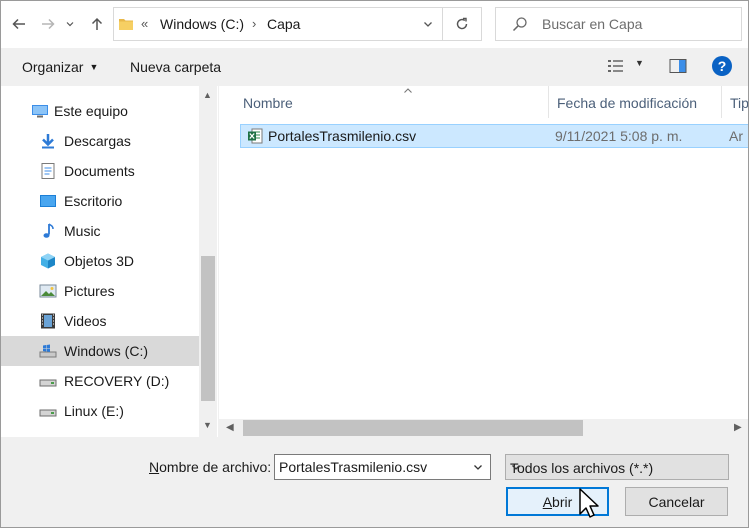 The image size is (749, 528). I want to click on nav-label: Este equipo, so click(91, 111).